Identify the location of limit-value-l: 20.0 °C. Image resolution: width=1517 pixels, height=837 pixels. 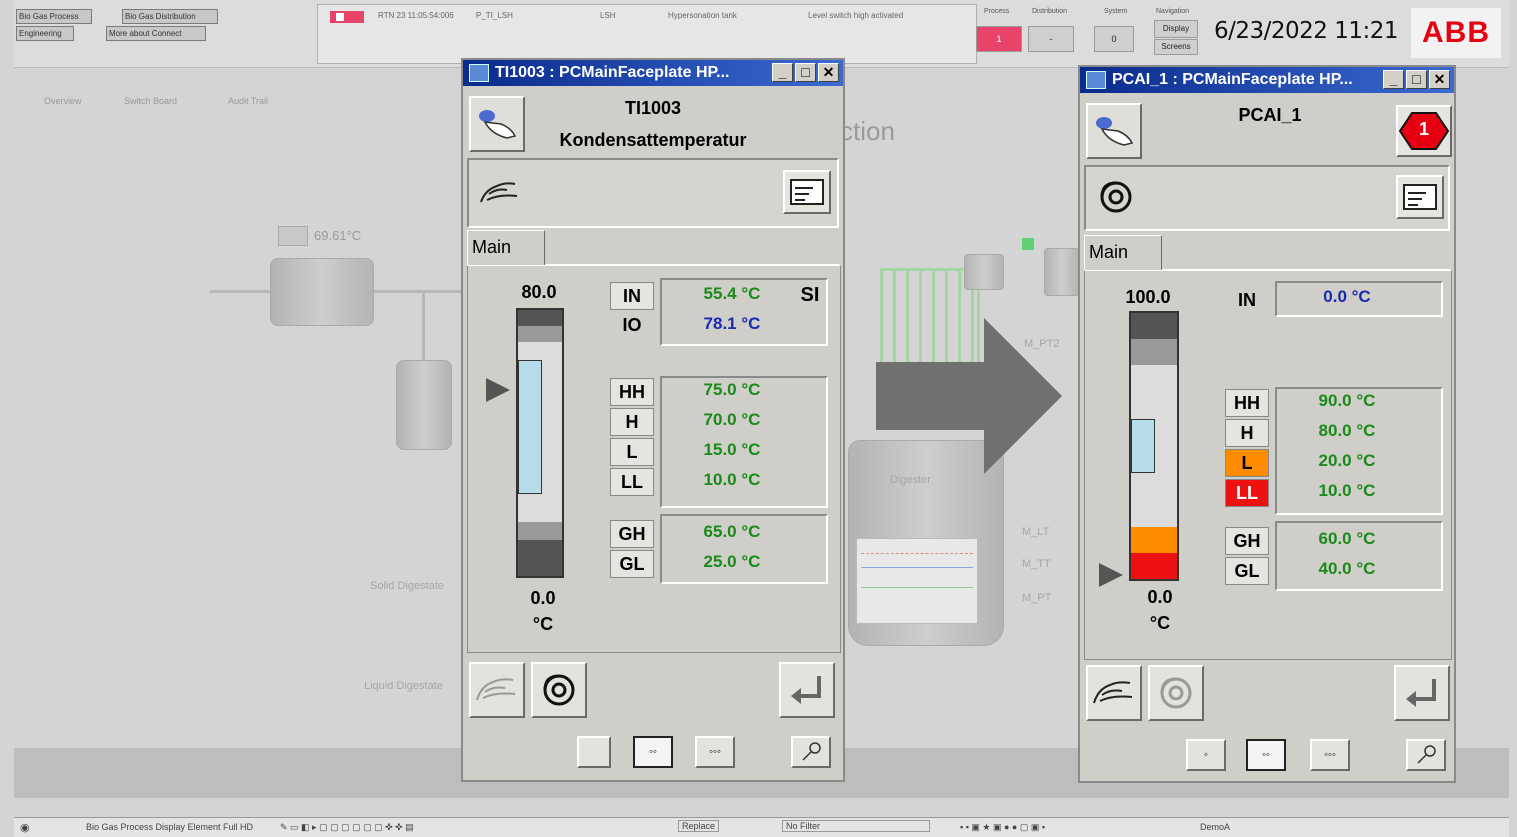
(1347, 461).